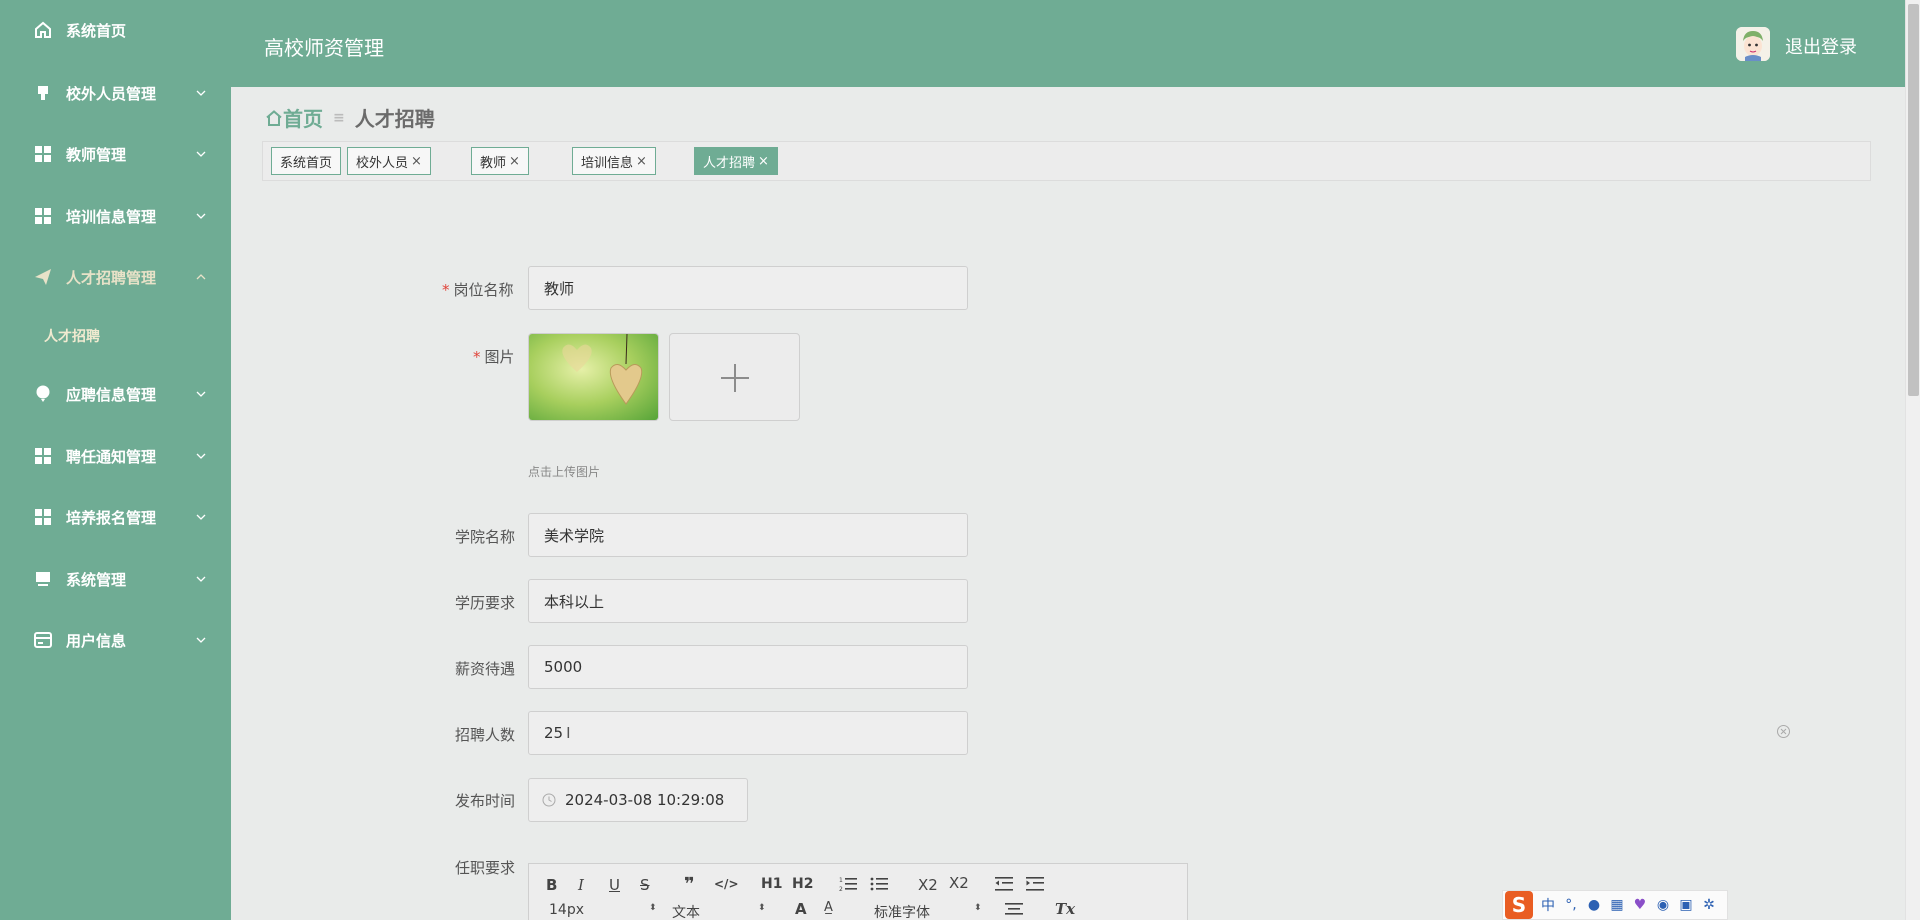  I want to click on h2-button: H2, so click(802, 884).